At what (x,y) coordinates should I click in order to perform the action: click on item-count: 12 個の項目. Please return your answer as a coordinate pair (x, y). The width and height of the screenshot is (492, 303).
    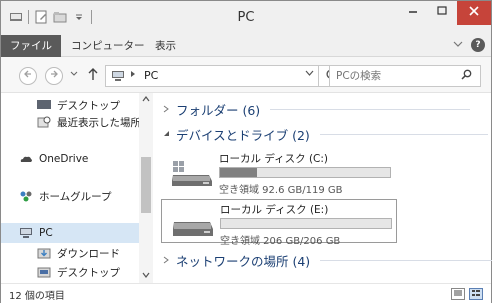
    Looking at the image, I should click on (37, 296).